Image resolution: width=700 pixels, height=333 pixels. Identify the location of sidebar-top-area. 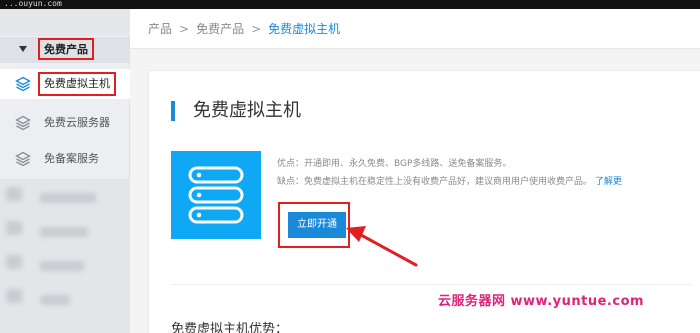
(65, 22).